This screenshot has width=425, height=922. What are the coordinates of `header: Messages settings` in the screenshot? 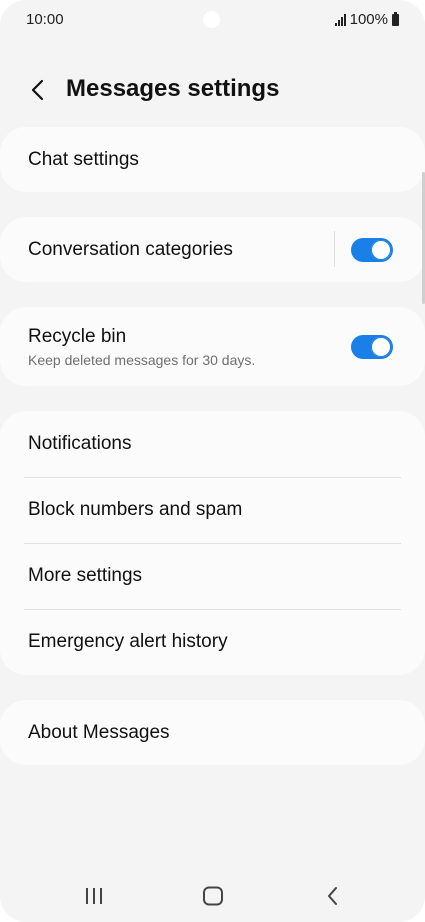 It's located at (212, 90).